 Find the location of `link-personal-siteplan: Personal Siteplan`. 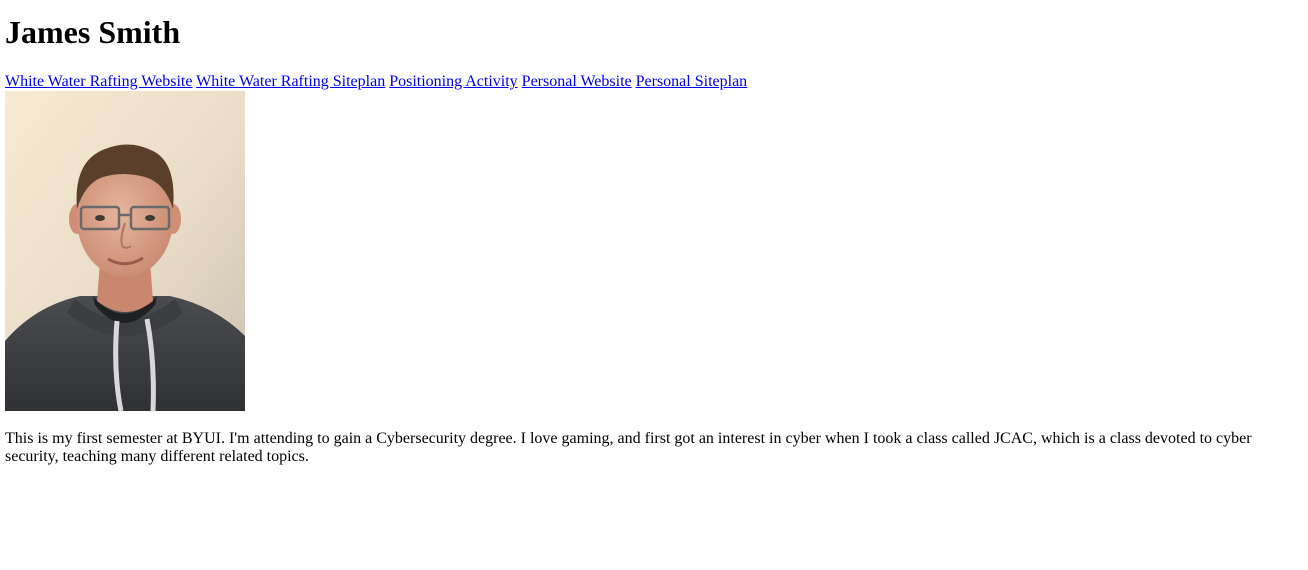

link-personal-siteplan: Personal Siteplan is located at coordinates (692, 81).